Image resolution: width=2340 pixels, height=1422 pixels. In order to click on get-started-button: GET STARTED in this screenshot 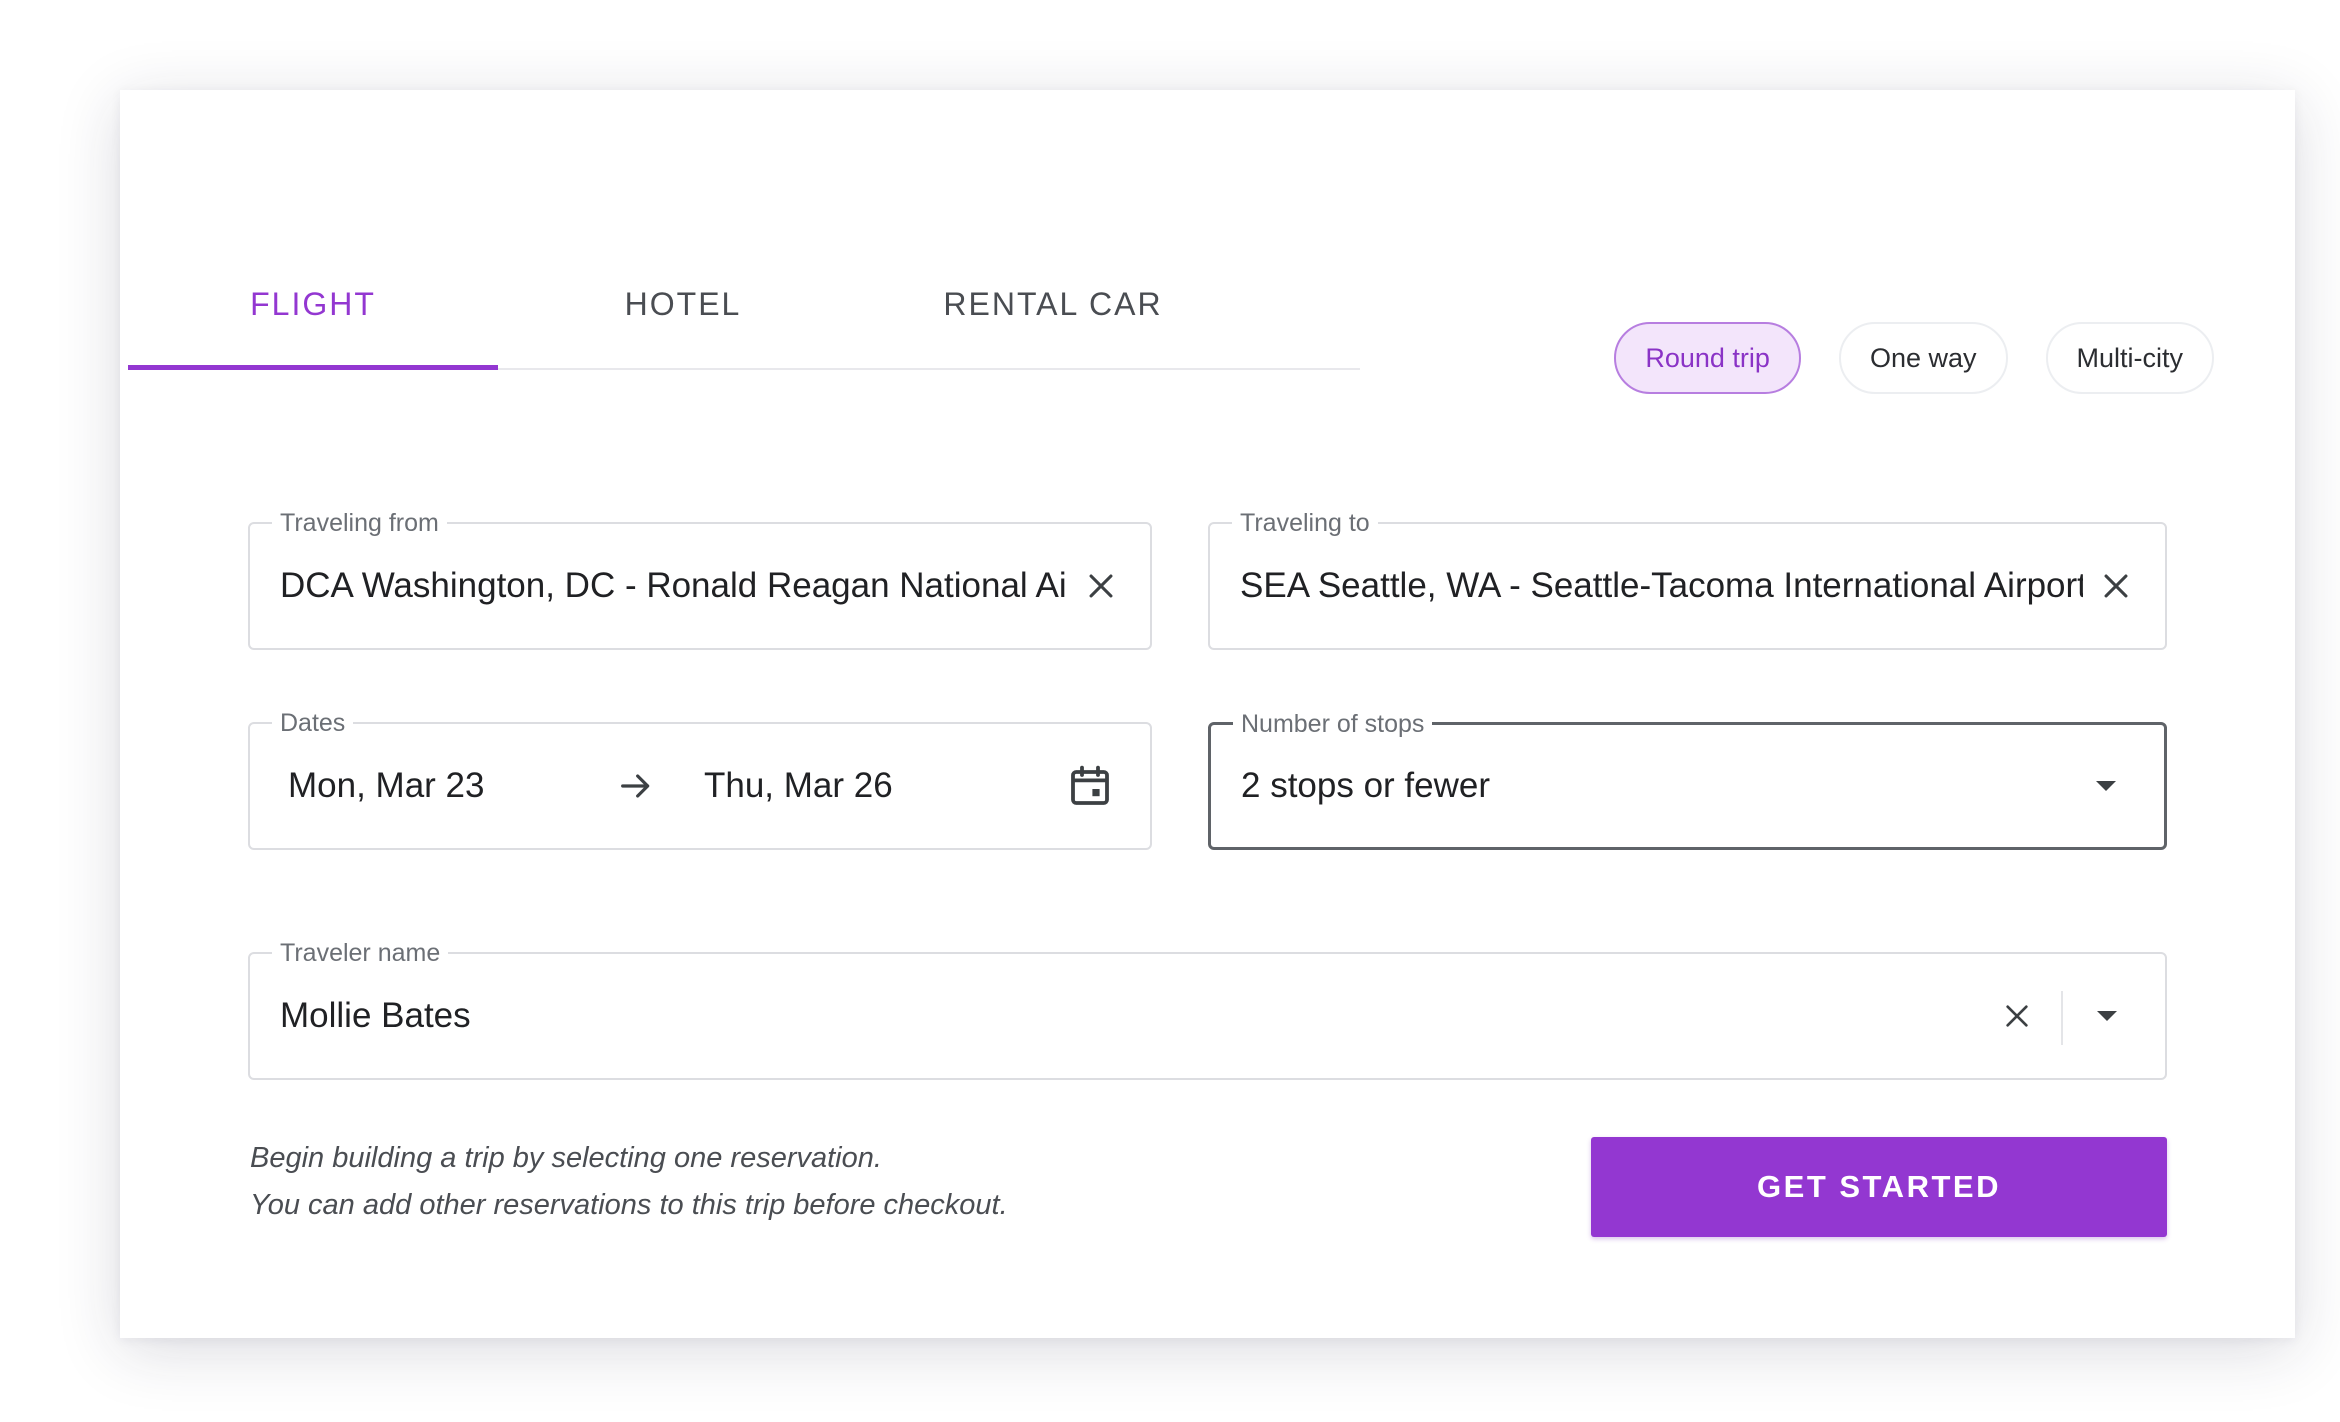, I will do `click(1879, 1187)`.